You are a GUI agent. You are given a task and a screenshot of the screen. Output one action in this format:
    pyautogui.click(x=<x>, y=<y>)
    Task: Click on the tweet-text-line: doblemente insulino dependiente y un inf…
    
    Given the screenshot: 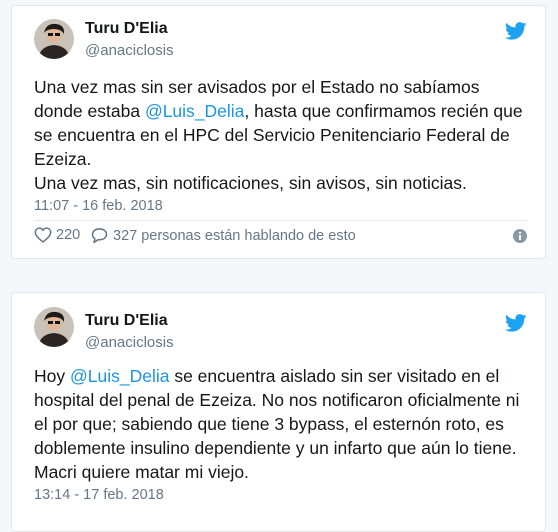 What is the action you would take?
    pyautogui.click(x=282, y=448)
    